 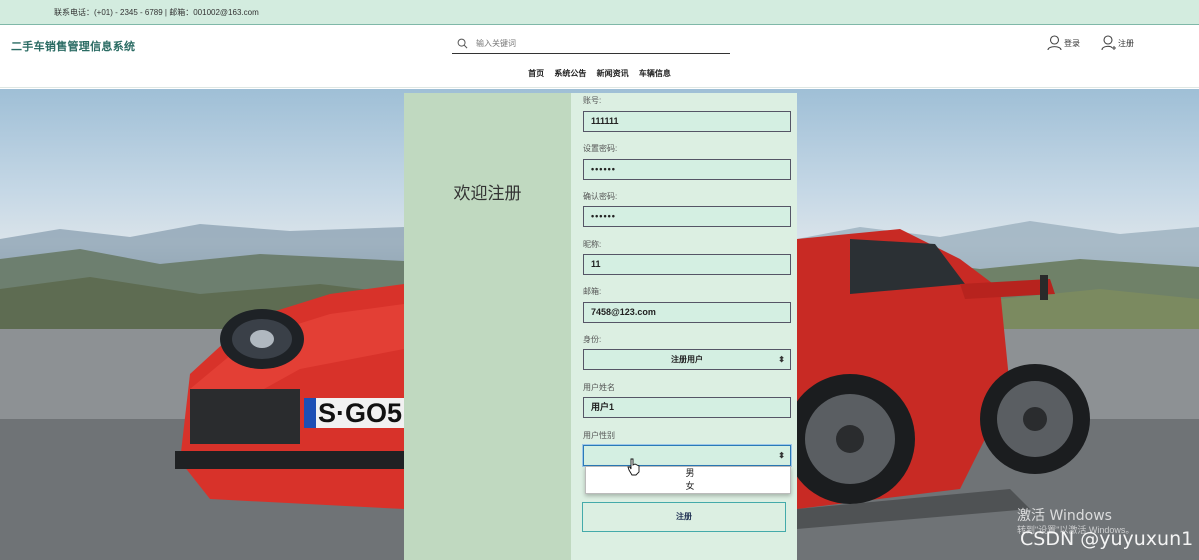 What do you see at coordinates (599, 435) in the screenshot?
I see `gender-label: 用户性别` at bounding box center [599, 435].